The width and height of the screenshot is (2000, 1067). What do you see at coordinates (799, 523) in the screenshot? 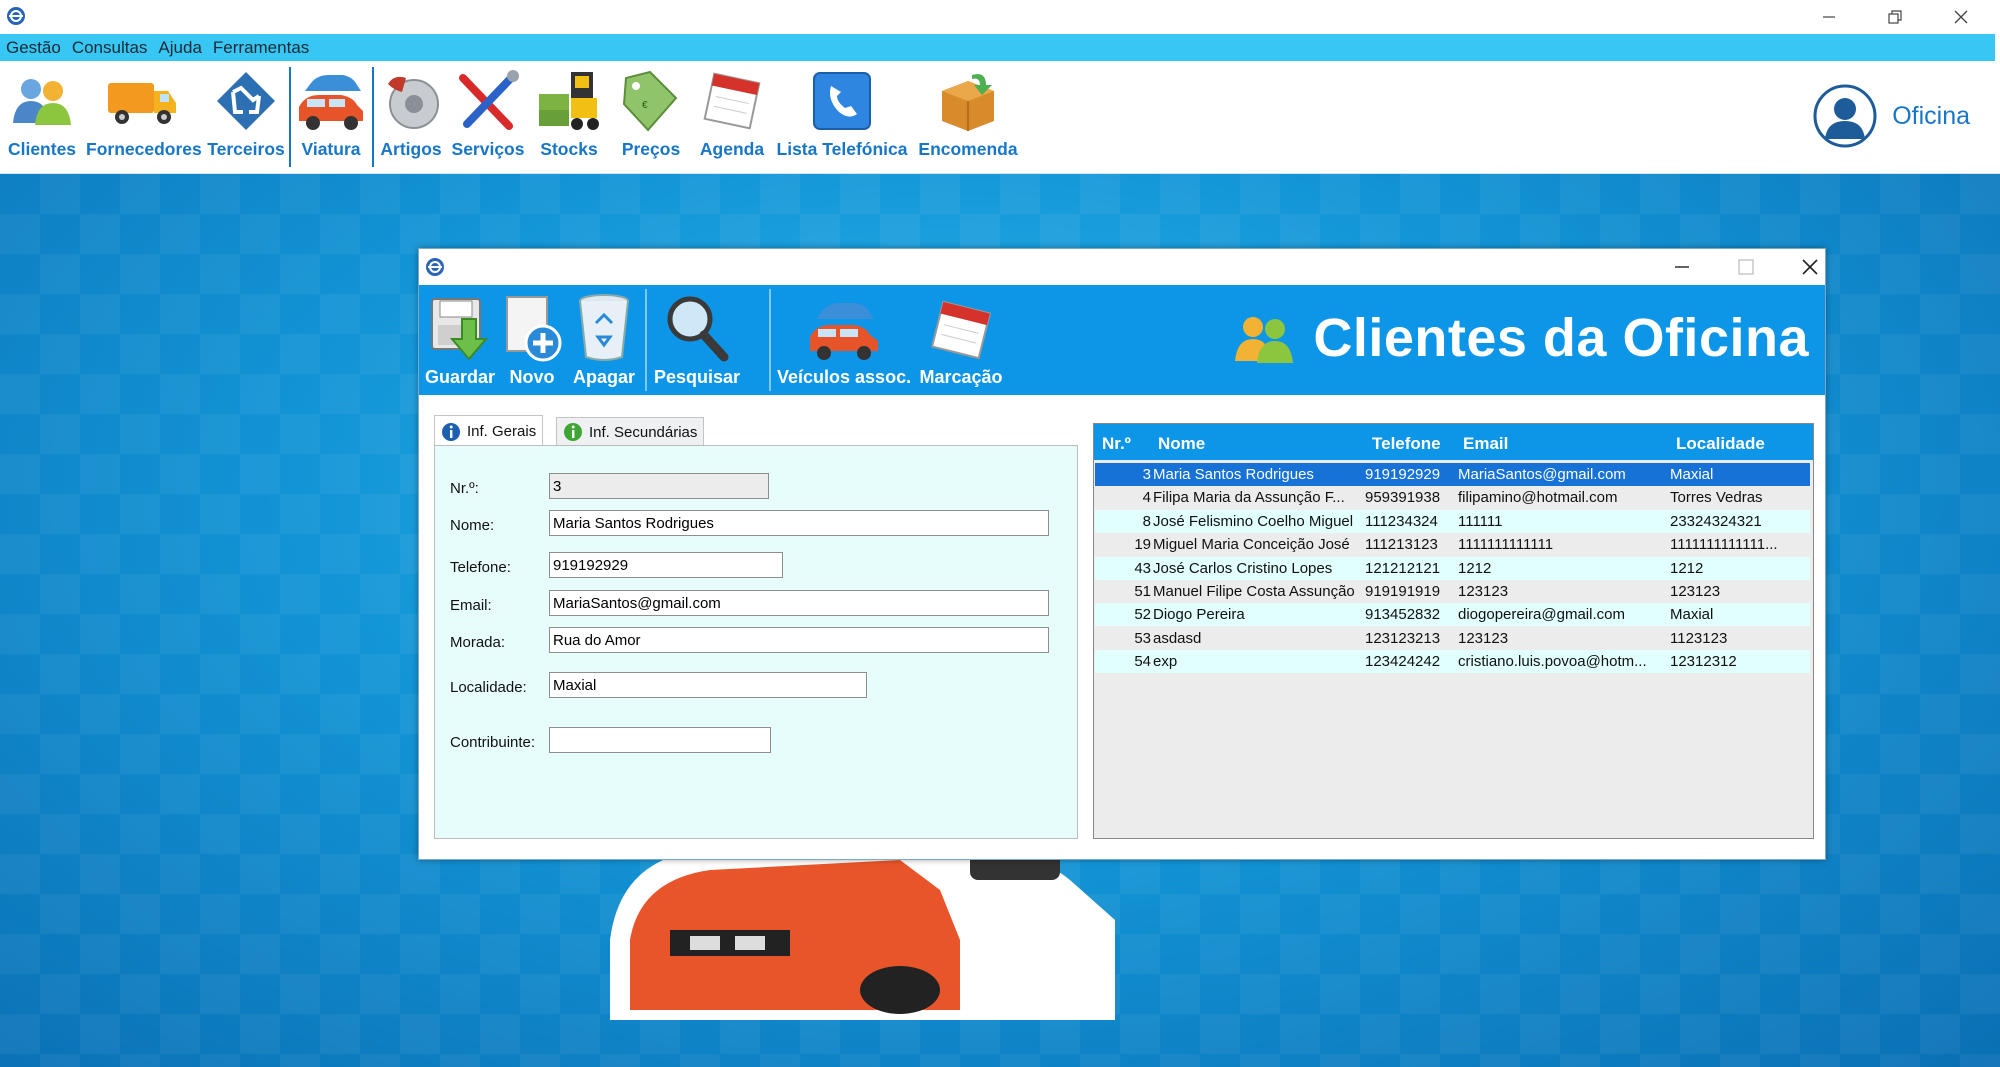
I see `nome-field` at bounding box center [799, 523].